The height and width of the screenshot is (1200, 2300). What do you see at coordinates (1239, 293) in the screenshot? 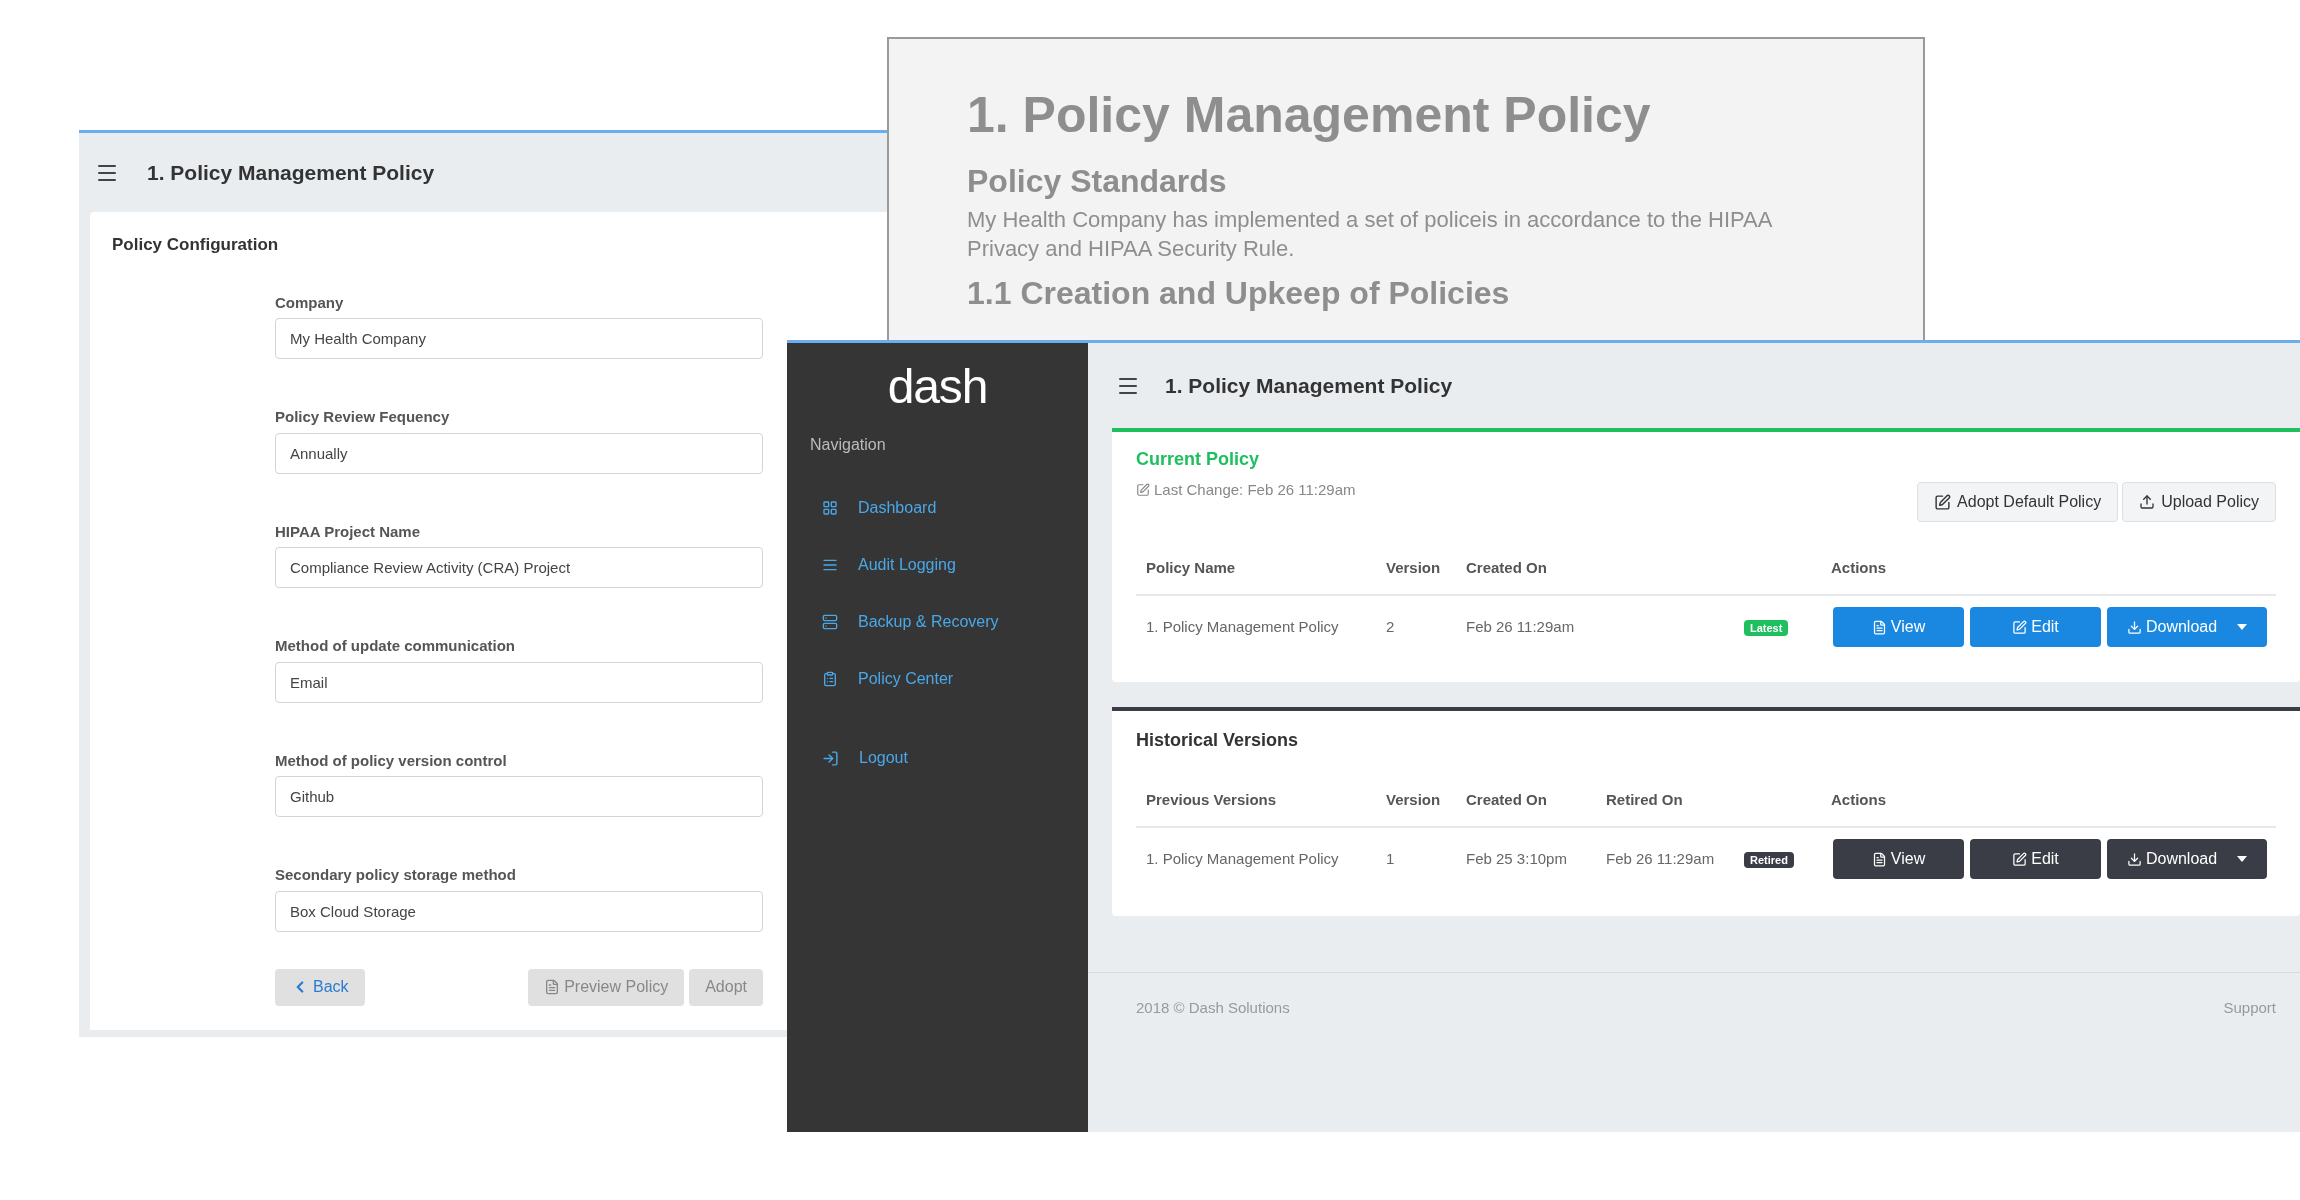
I see `document-subheading: 1.1 Creation and Upkeep of Policies` at bounding box center [1239, 293].